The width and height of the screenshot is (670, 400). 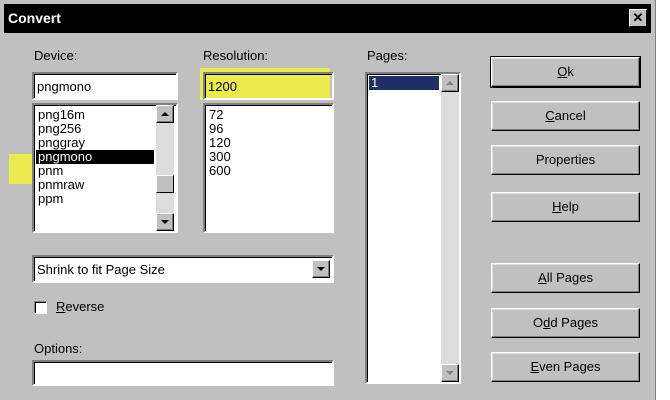 What do you see at coordinates (327, 18) in the screenshot?
I see `title-bar: Convert ✕` at bounding box center [327, 18].